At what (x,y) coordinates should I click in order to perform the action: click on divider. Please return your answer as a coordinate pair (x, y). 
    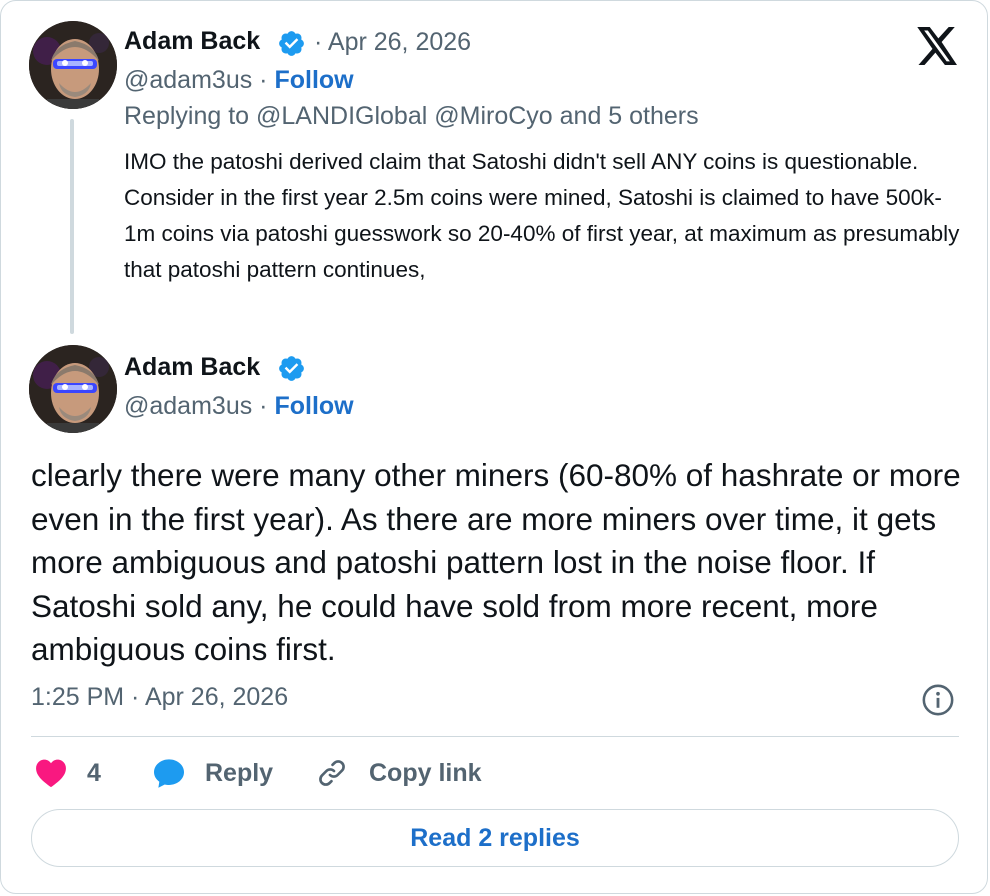
    Looking at the image, I should click on (495, 736).